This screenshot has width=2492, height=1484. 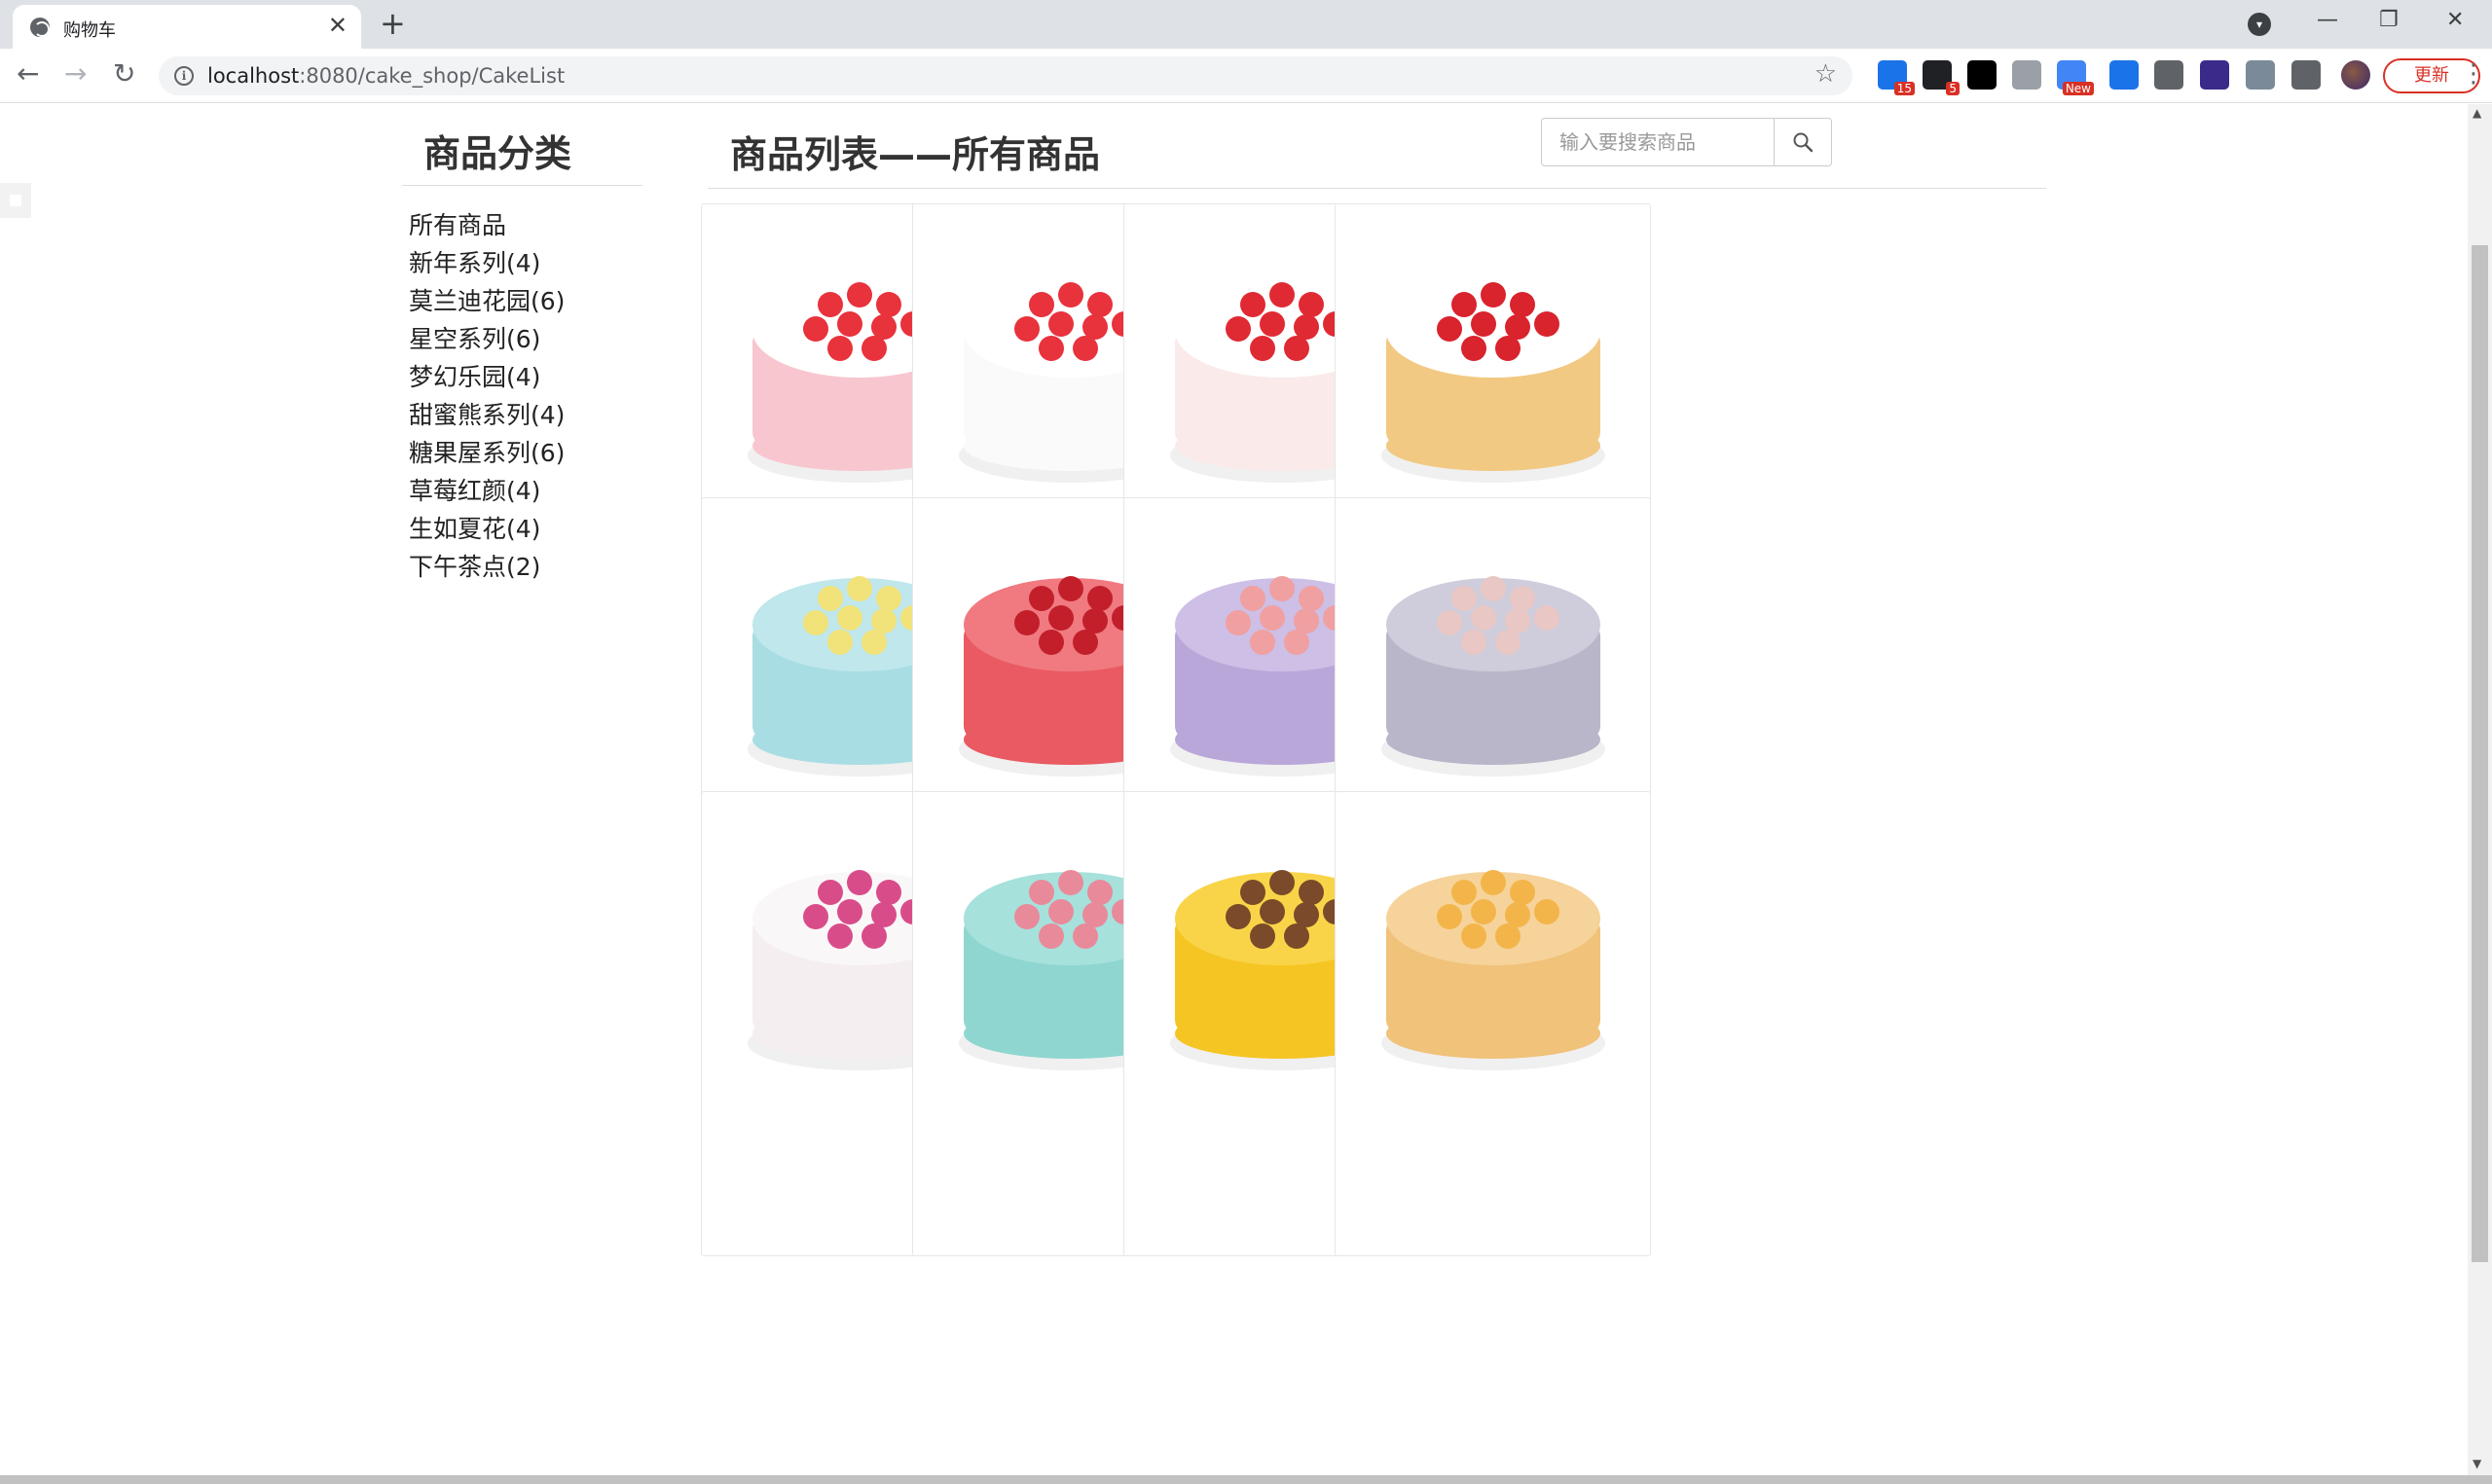 I want to click on minimize-icon: —, so click(x=2327, y=21).